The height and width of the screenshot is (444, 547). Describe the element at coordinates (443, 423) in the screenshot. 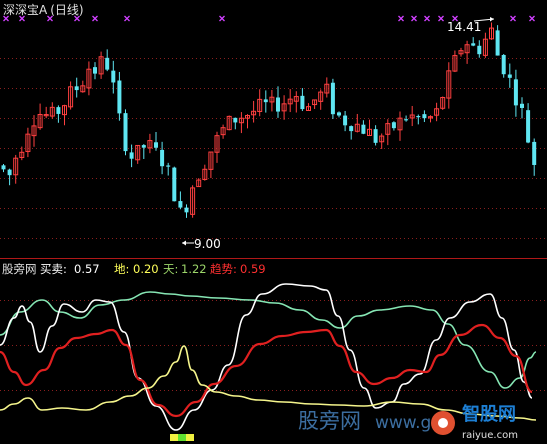

I see `watermark-logo-icon` at that location.